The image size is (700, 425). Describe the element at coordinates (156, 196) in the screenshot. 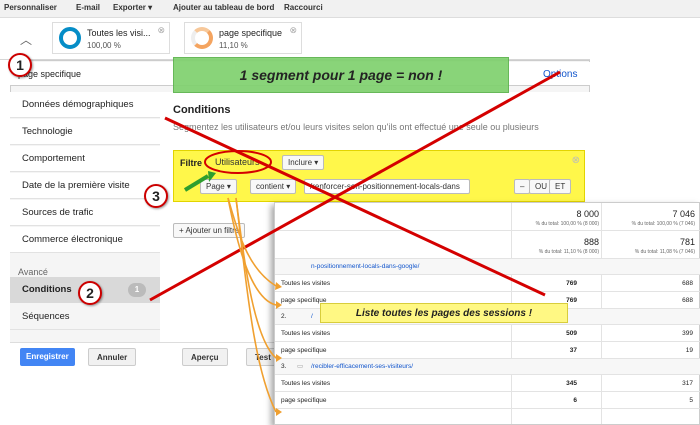

I see `step-badge-3: 3` at that location.